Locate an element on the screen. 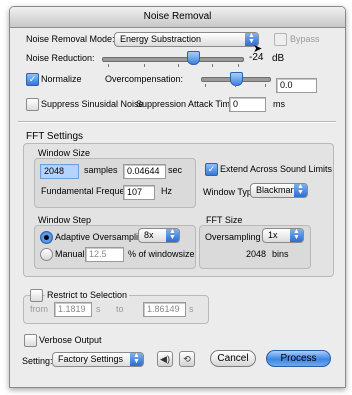 The height and width of the screenshot is (395, 352). preview-speaker-button: ◀) is located at coordinates (165, 359).